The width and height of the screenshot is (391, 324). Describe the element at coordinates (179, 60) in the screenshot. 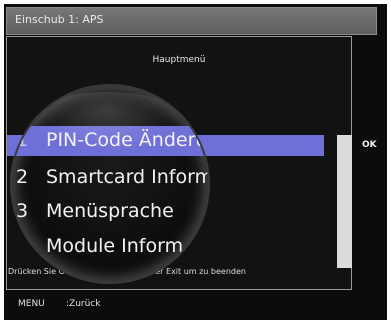

I see `menu-heading: Hauptmenü` at that location.